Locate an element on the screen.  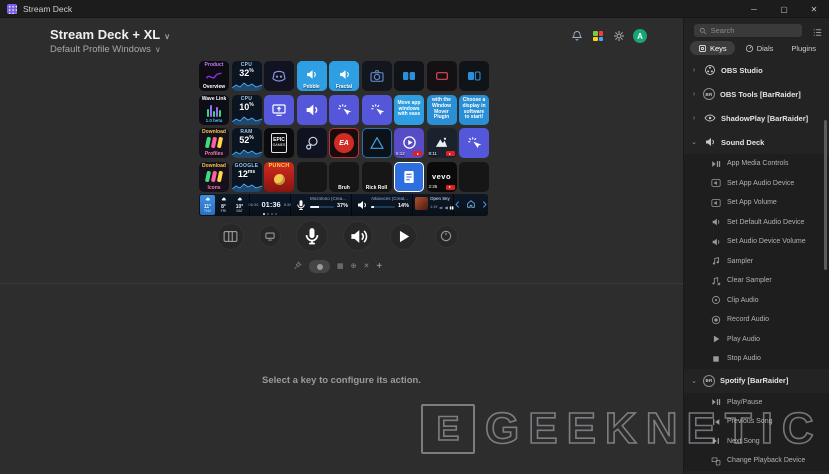
device-selector: Stream Deck + XL ∨ is located at coordinates (110, 34).